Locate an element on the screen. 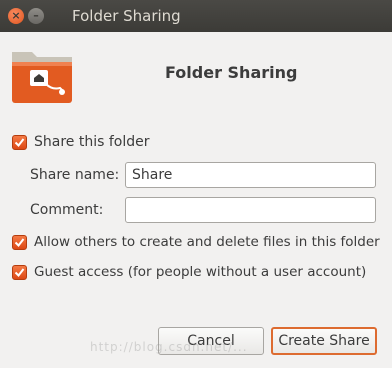 The height and width of the screenshot is (368, 392). shared-folder-icon is located at coordinates (42, 77).